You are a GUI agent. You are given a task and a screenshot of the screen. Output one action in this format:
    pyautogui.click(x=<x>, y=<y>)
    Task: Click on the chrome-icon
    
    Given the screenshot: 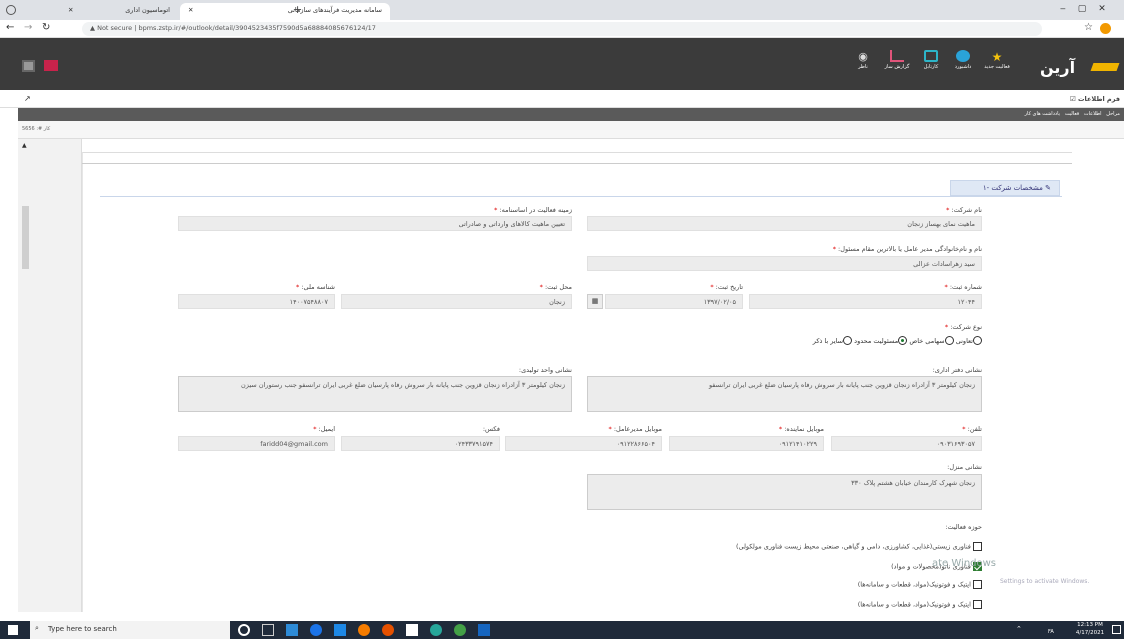 What is the action you would take?
    pyautogui.click(x=460, y=630)
    